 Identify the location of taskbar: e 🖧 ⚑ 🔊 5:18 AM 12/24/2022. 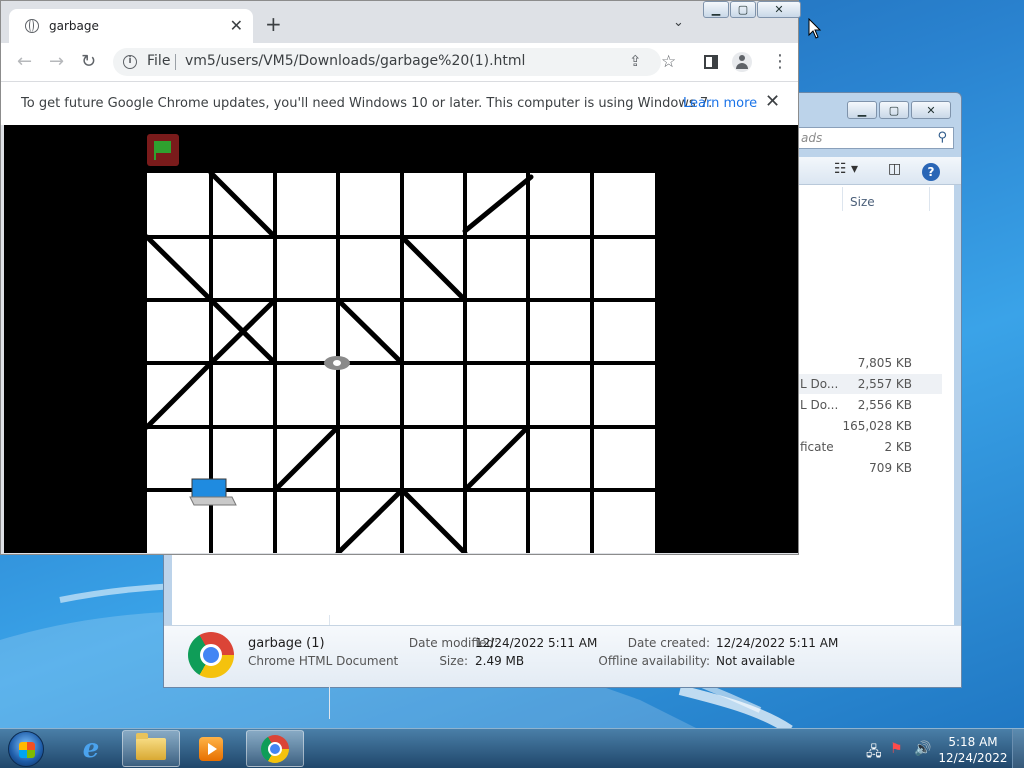
(512, 748).